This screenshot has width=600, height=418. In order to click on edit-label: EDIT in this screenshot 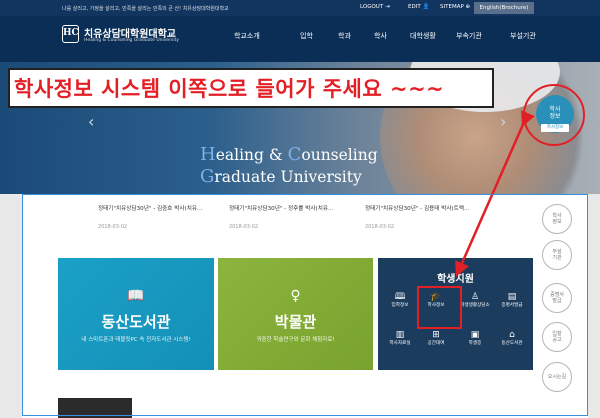, I will do `click(414, 7)`.